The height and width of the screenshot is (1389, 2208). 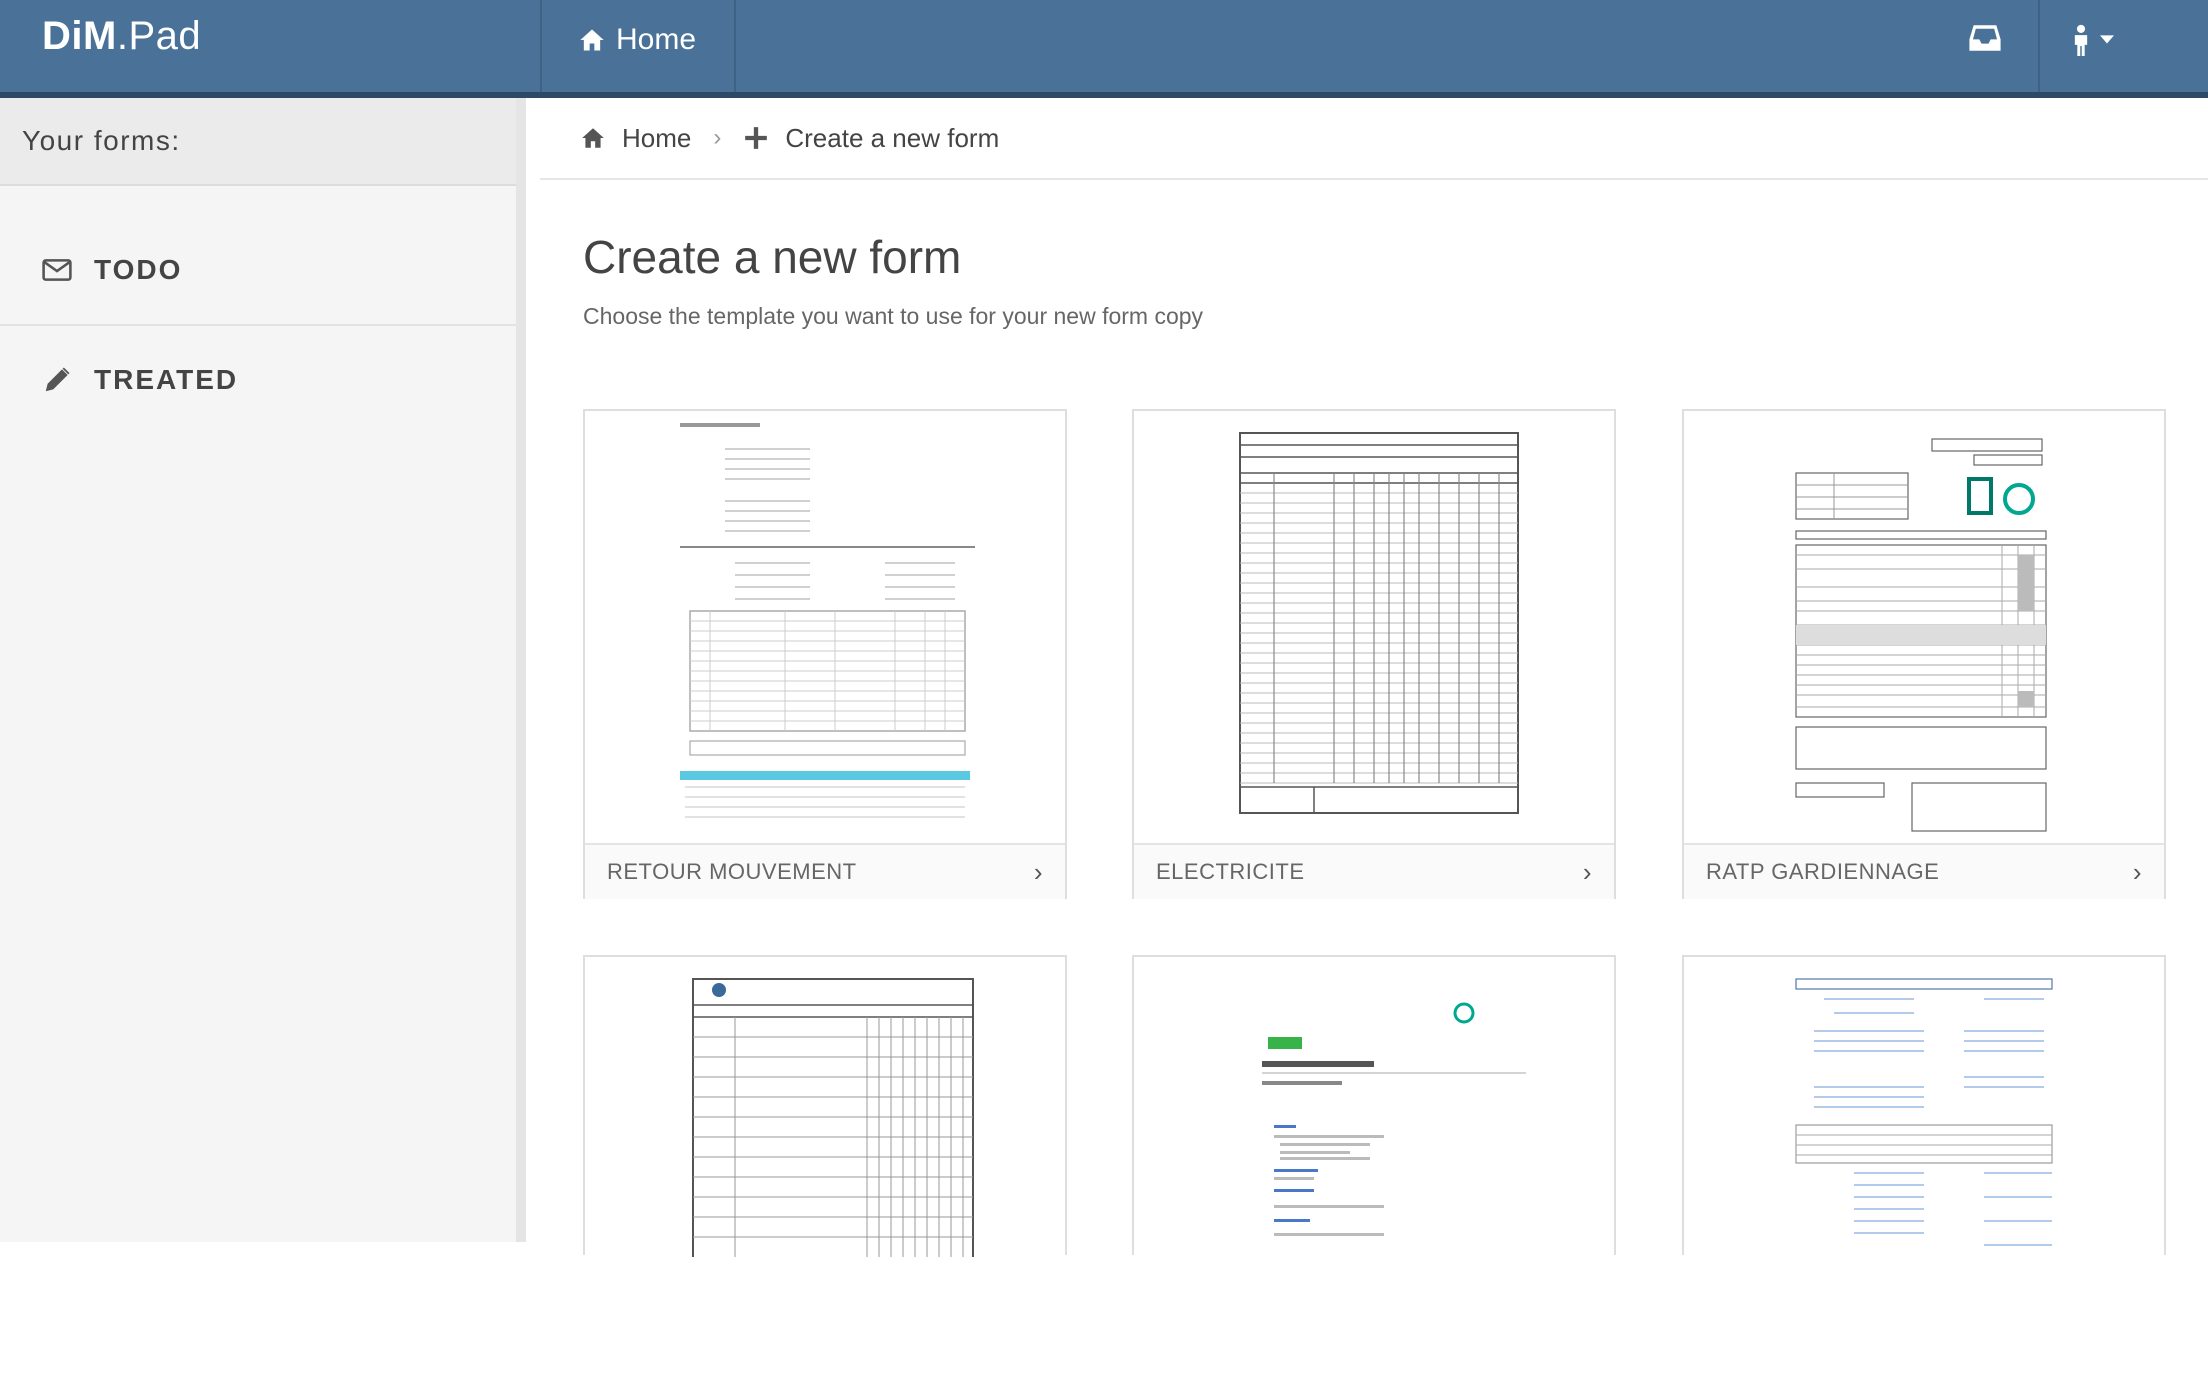 I want to click on pencil-icon, so click(x=57, y=379).